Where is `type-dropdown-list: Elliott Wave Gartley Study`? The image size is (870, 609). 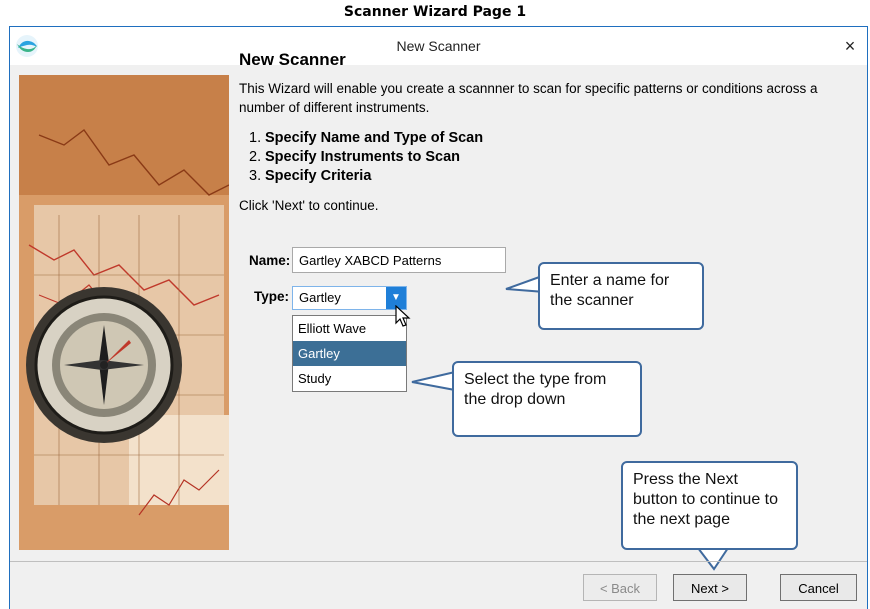
type-dropdown-list: Elliott Wave Gartley Study is located at coordinates (349, 353).